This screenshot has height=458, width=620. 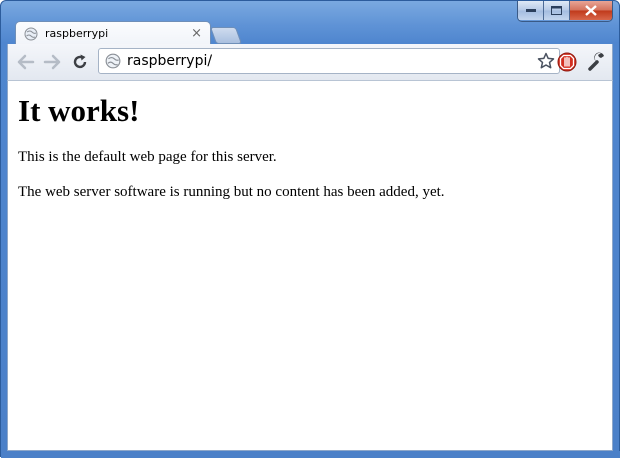 I want to click on menu-button, so click(x=597, y=62).